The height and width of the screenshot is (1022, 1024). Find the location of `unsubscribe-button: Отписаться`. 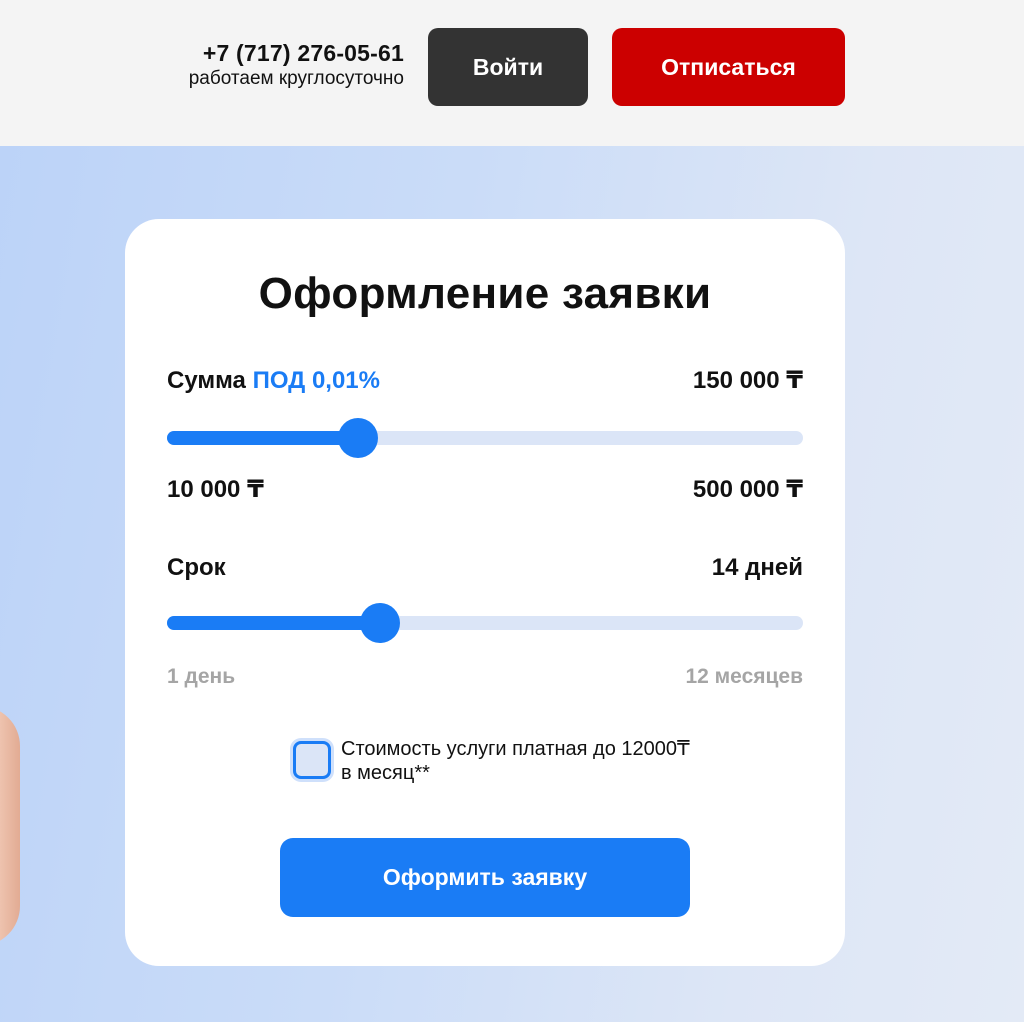

unsubscribe-button: Отписаться is located at coordinates (728, 67).